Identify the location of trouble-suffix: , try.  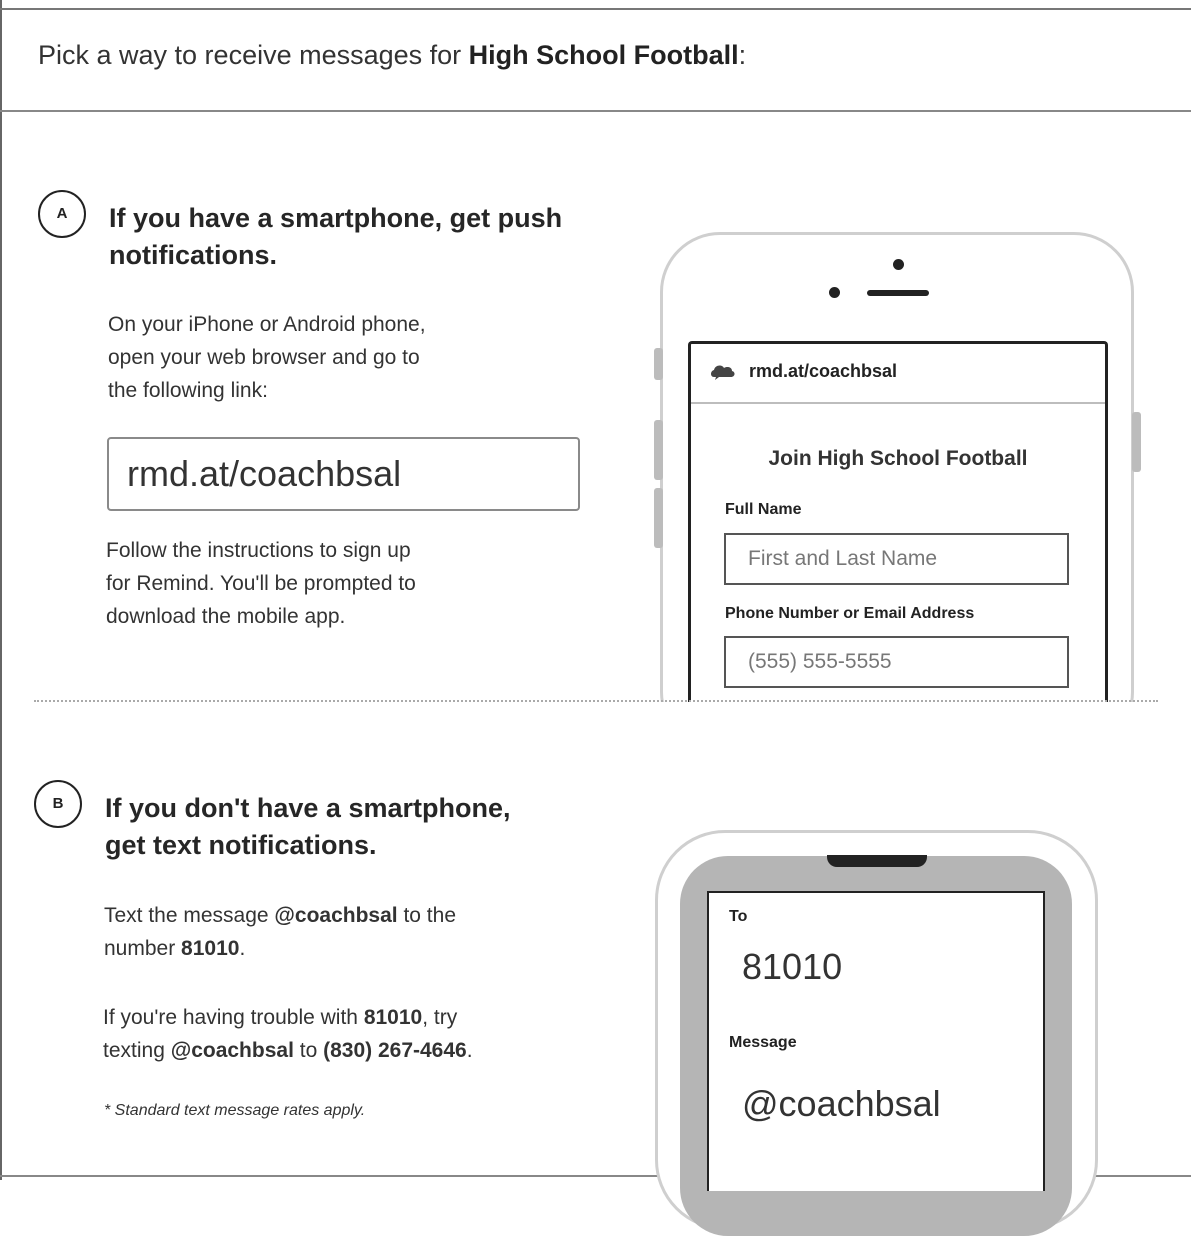
(440, 1017).